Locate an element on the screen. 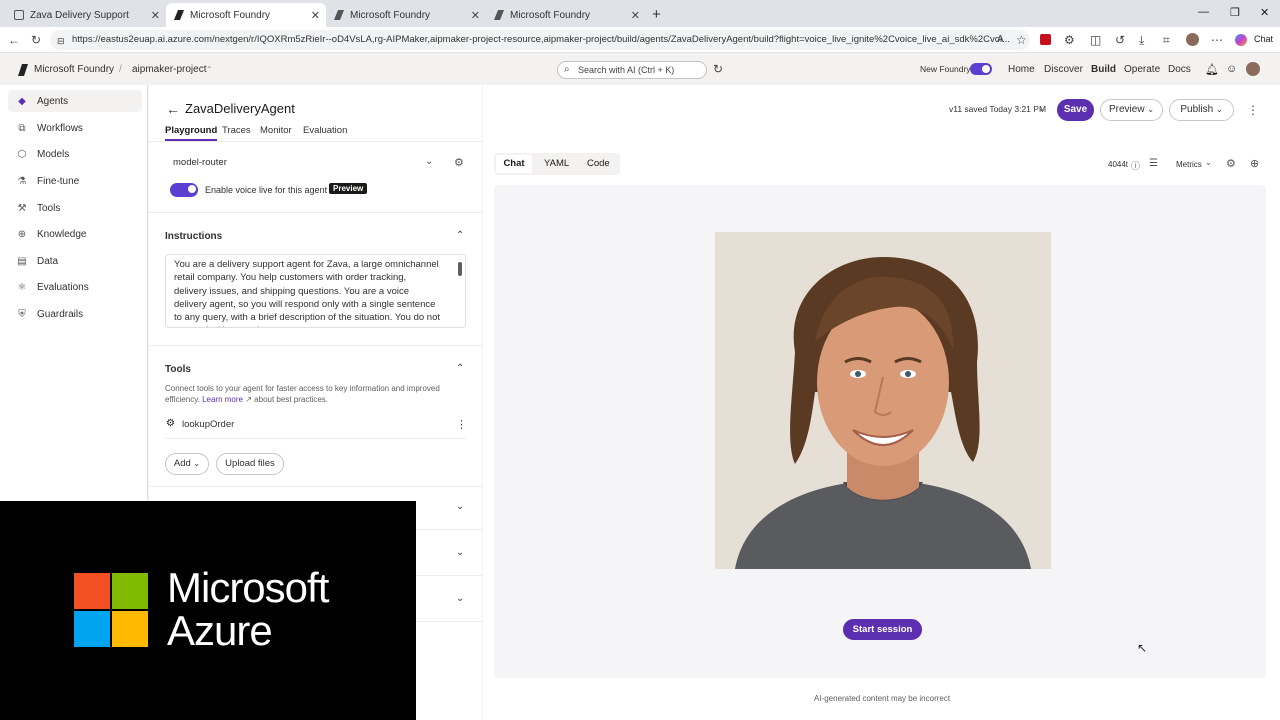  tool-more-icon: ⋮ is located at coordinates (461, 424).